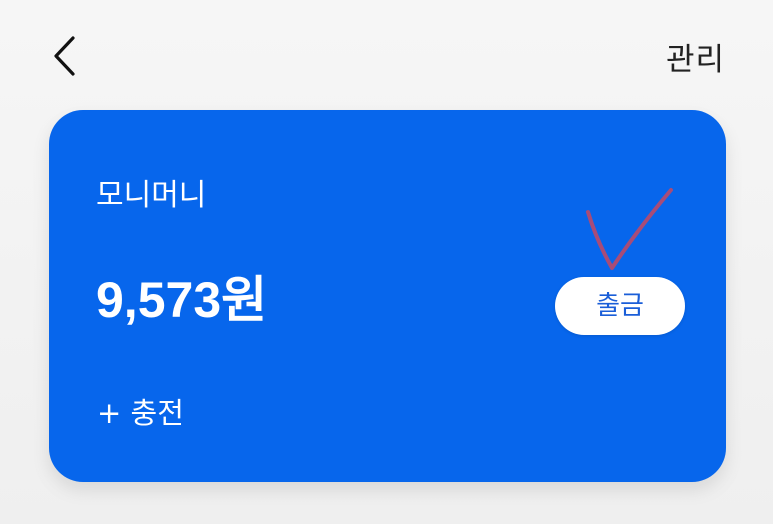 This screenshot has height=524, width=773. I want to click on chevron-left-icon, so click(64, 56).